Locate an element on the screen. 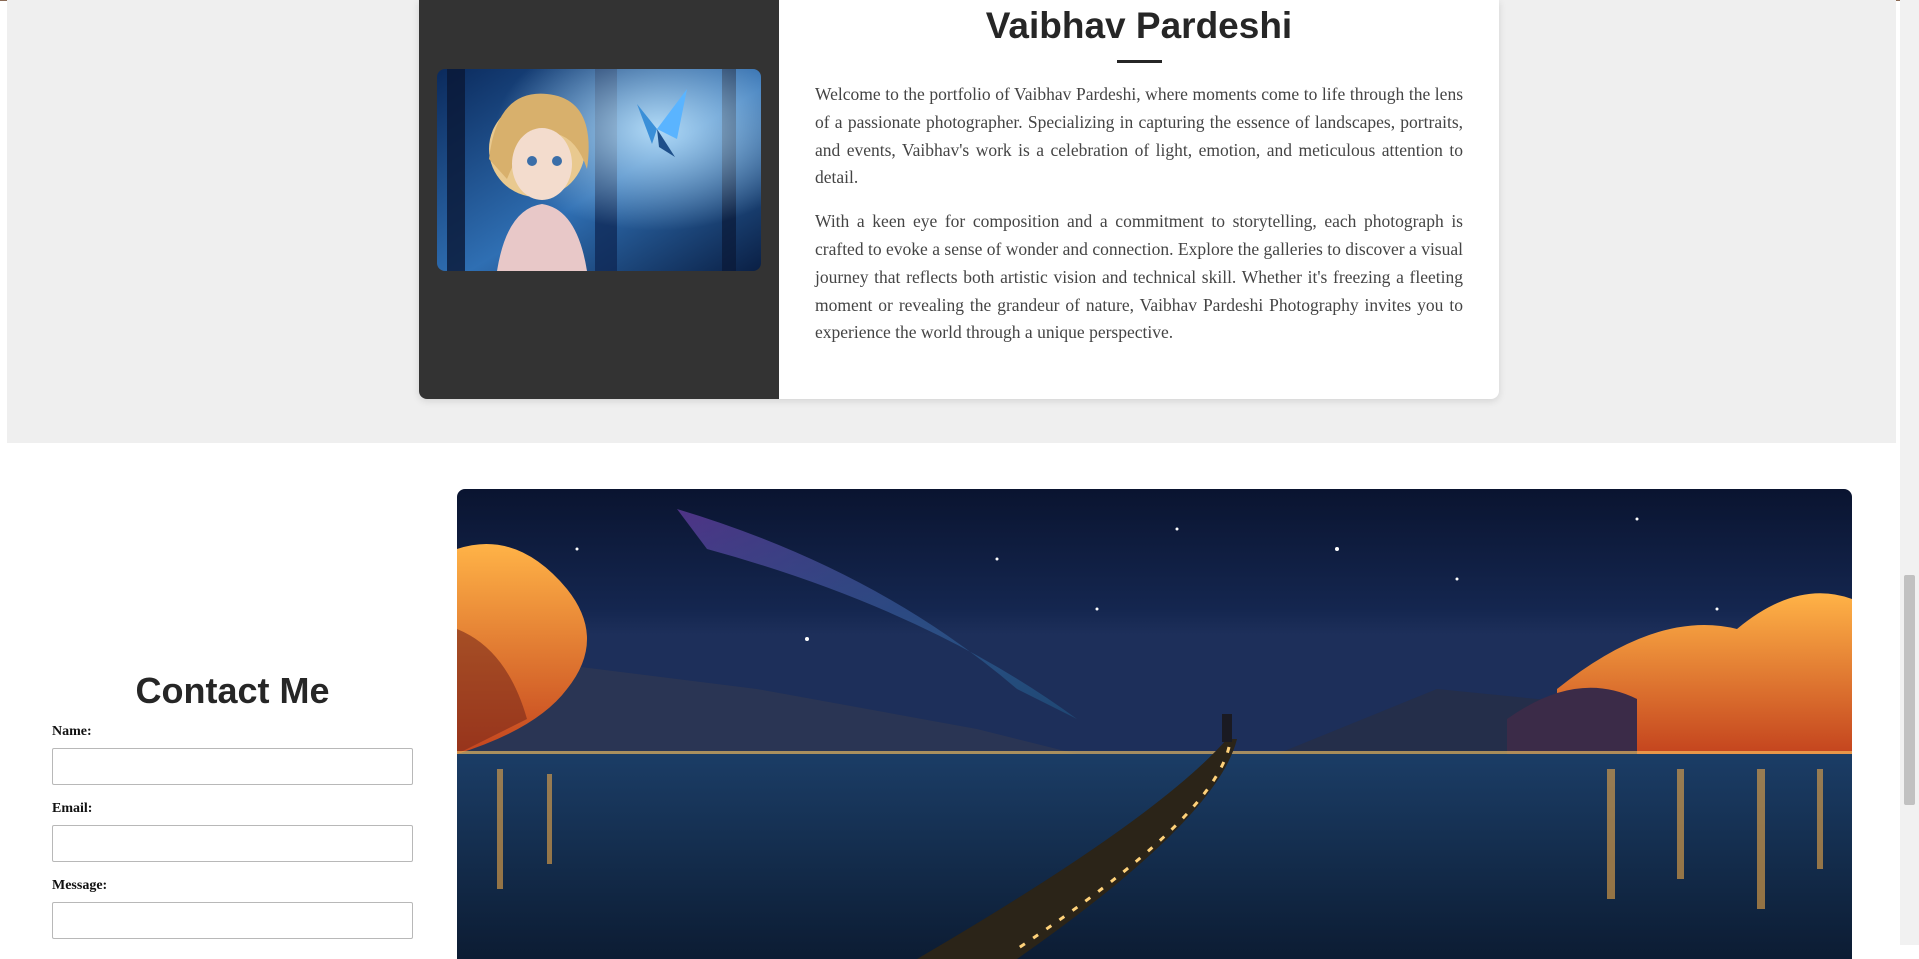  page-scrollbar is located at coordinates (1909, 472).